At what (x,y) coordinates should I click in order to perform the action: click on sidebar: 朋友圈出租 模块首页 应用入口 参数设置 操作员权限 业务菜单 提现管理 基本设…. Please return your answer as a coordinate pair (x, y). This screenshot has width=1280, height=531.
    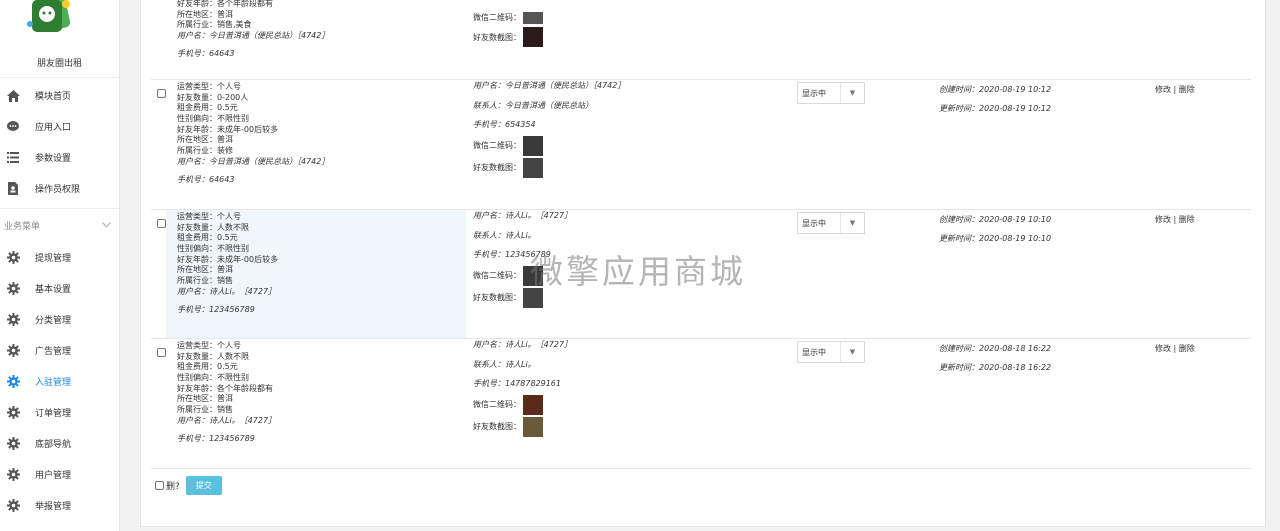
    Looking at the image, I should click on (60, 265).